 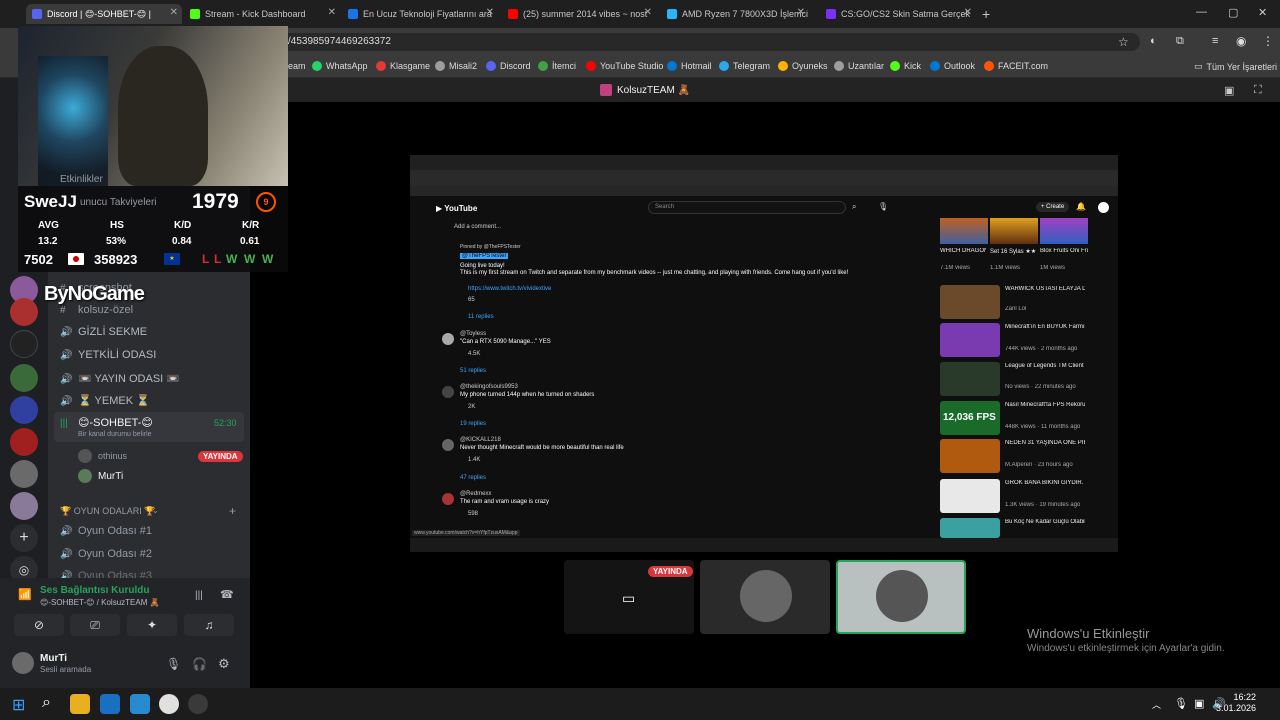 What do you see at coordinates (25, 594) in the screenshot?
I see `signal-icon: 📶` at bounding box center [25, 594].